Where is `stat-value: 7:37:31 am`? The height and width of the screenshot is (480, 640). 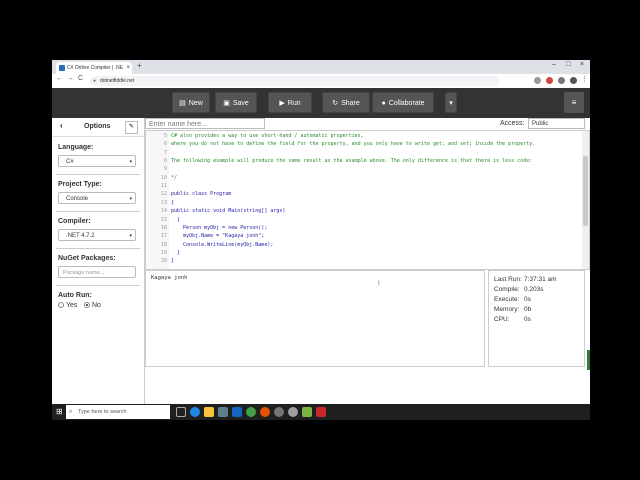 stat-value: 7:37:31 am is located at coordinates (540, 279).